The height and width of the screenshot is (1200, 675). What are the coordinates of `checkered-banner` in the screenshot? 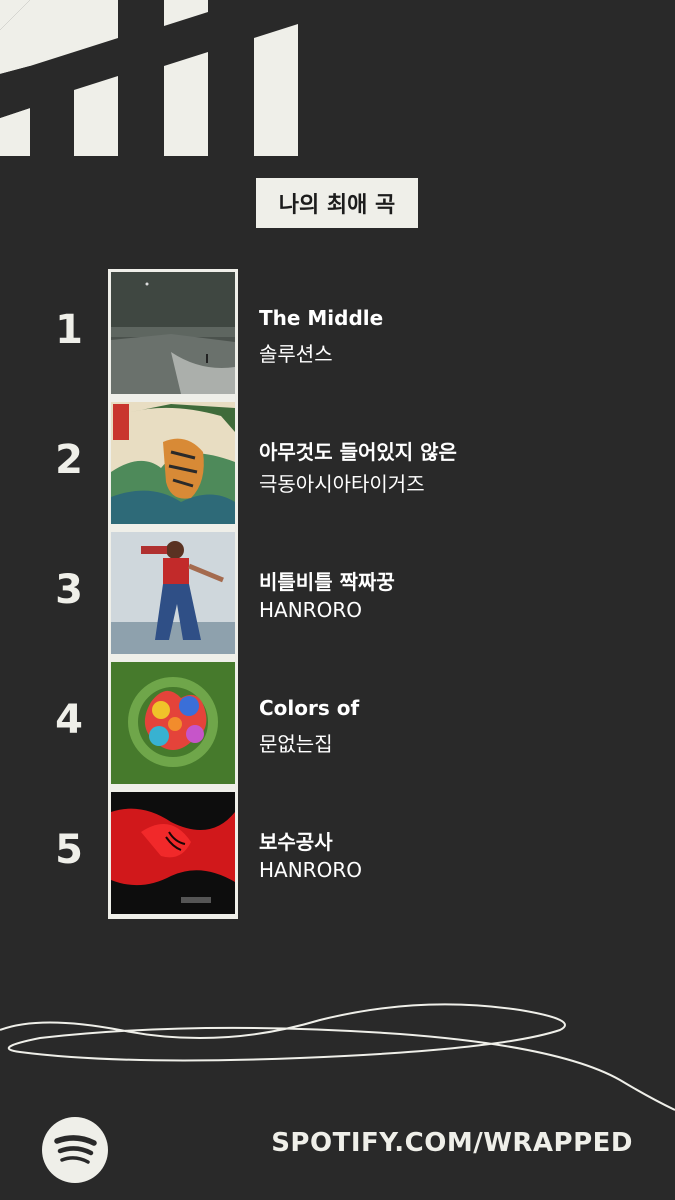 It's located at (149, 78).